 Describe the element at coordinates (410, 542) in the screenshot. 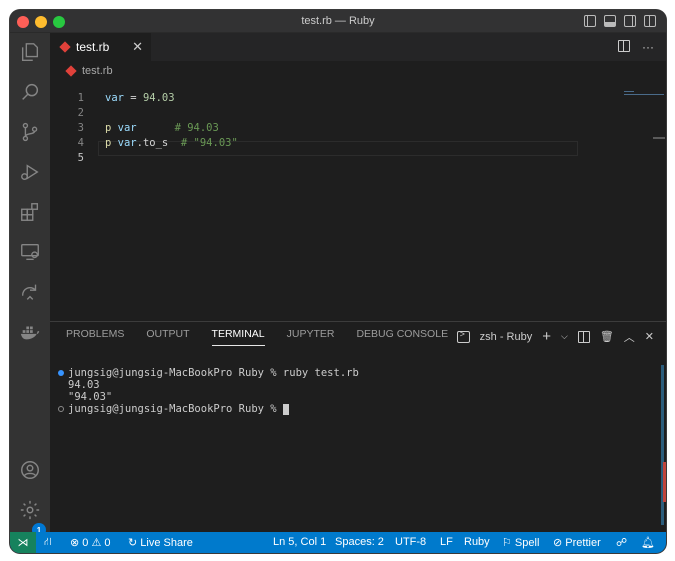

I see `encoding-status: UTF-8` at that location.